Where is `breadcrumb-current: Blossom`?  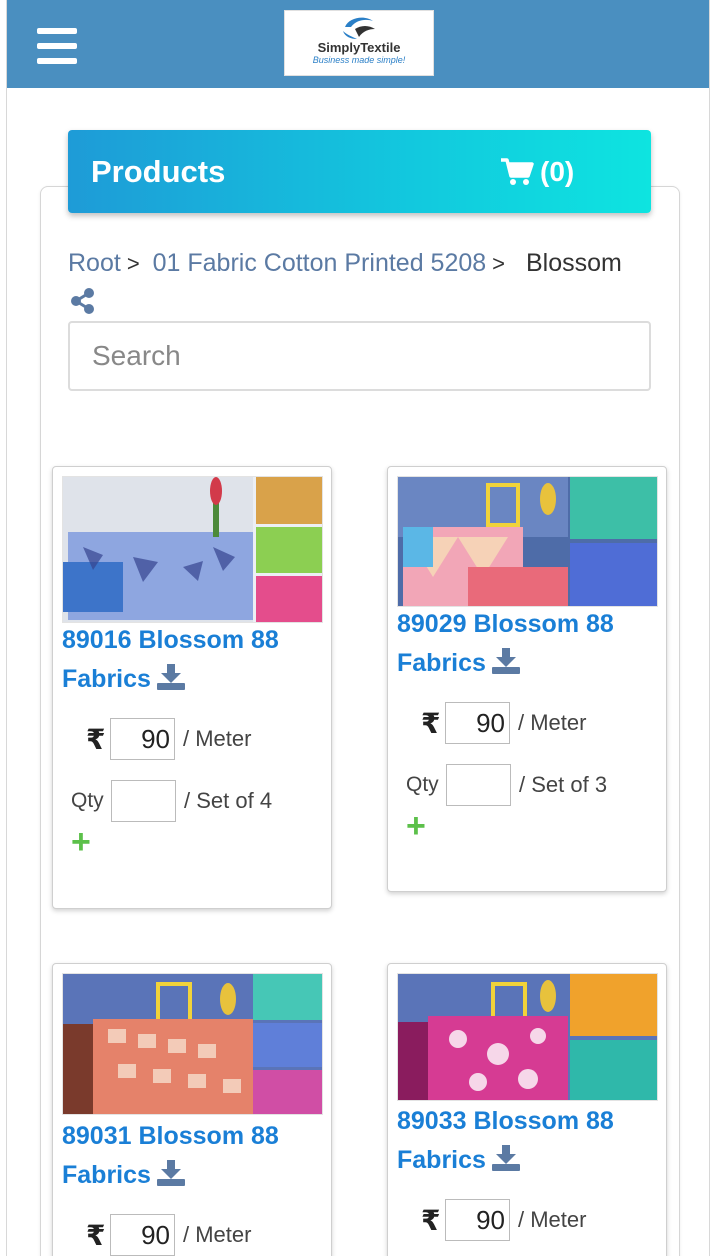 breadcrumb-current: Blossom is located at coordinates (573, 263).